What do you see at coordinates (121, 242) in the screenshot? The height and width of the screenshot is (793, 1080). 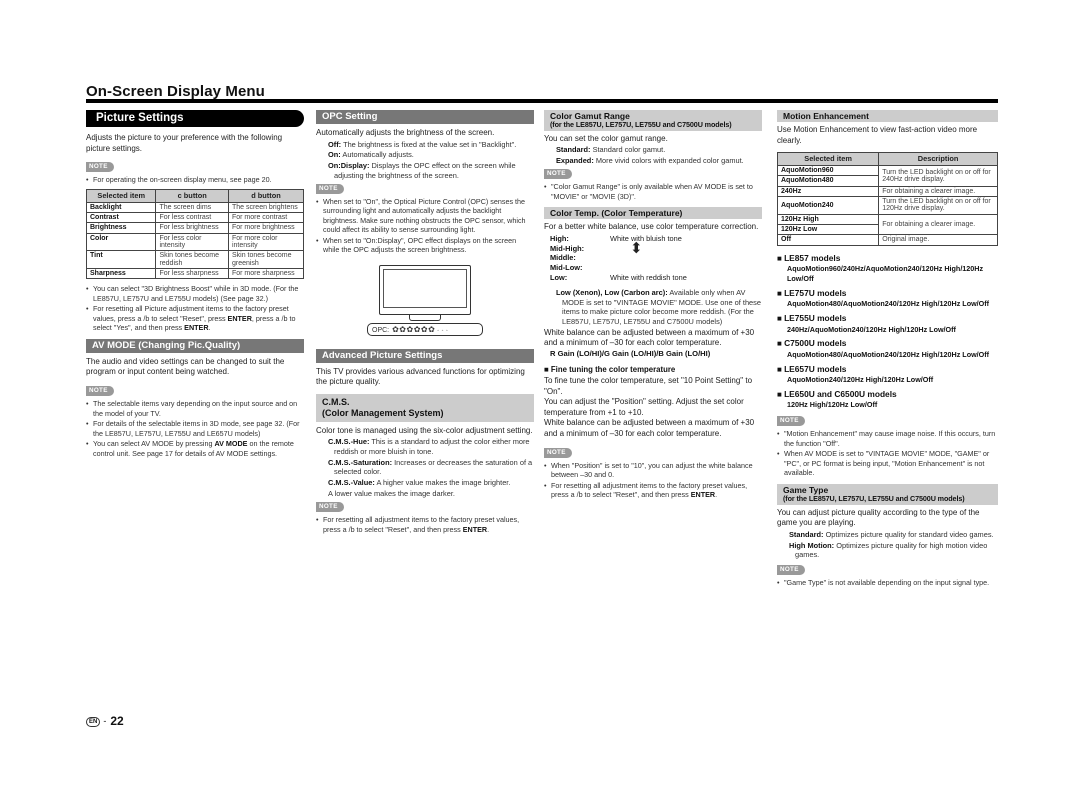 I see `table-cell-item: Color` at bounding box center [121, 242].